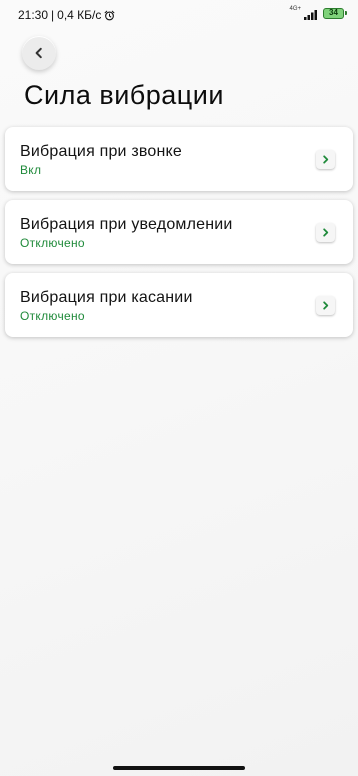 The image size is (358, 776). I want to click on status-time: 21:30, so click(33, 15).